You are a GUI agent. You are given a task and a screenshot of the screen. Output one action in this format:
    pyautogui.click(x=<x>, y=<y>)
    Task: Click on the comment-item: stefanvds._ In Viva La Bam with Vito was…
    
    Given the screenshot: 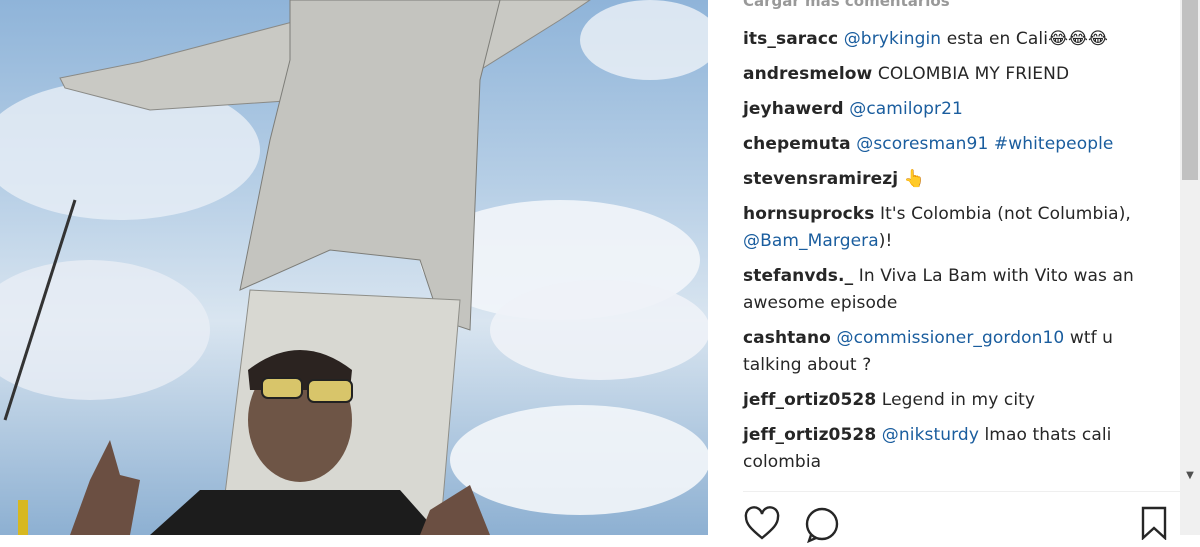 What is the action you would take?
    pyautogui.click(x=943, y=290)
    